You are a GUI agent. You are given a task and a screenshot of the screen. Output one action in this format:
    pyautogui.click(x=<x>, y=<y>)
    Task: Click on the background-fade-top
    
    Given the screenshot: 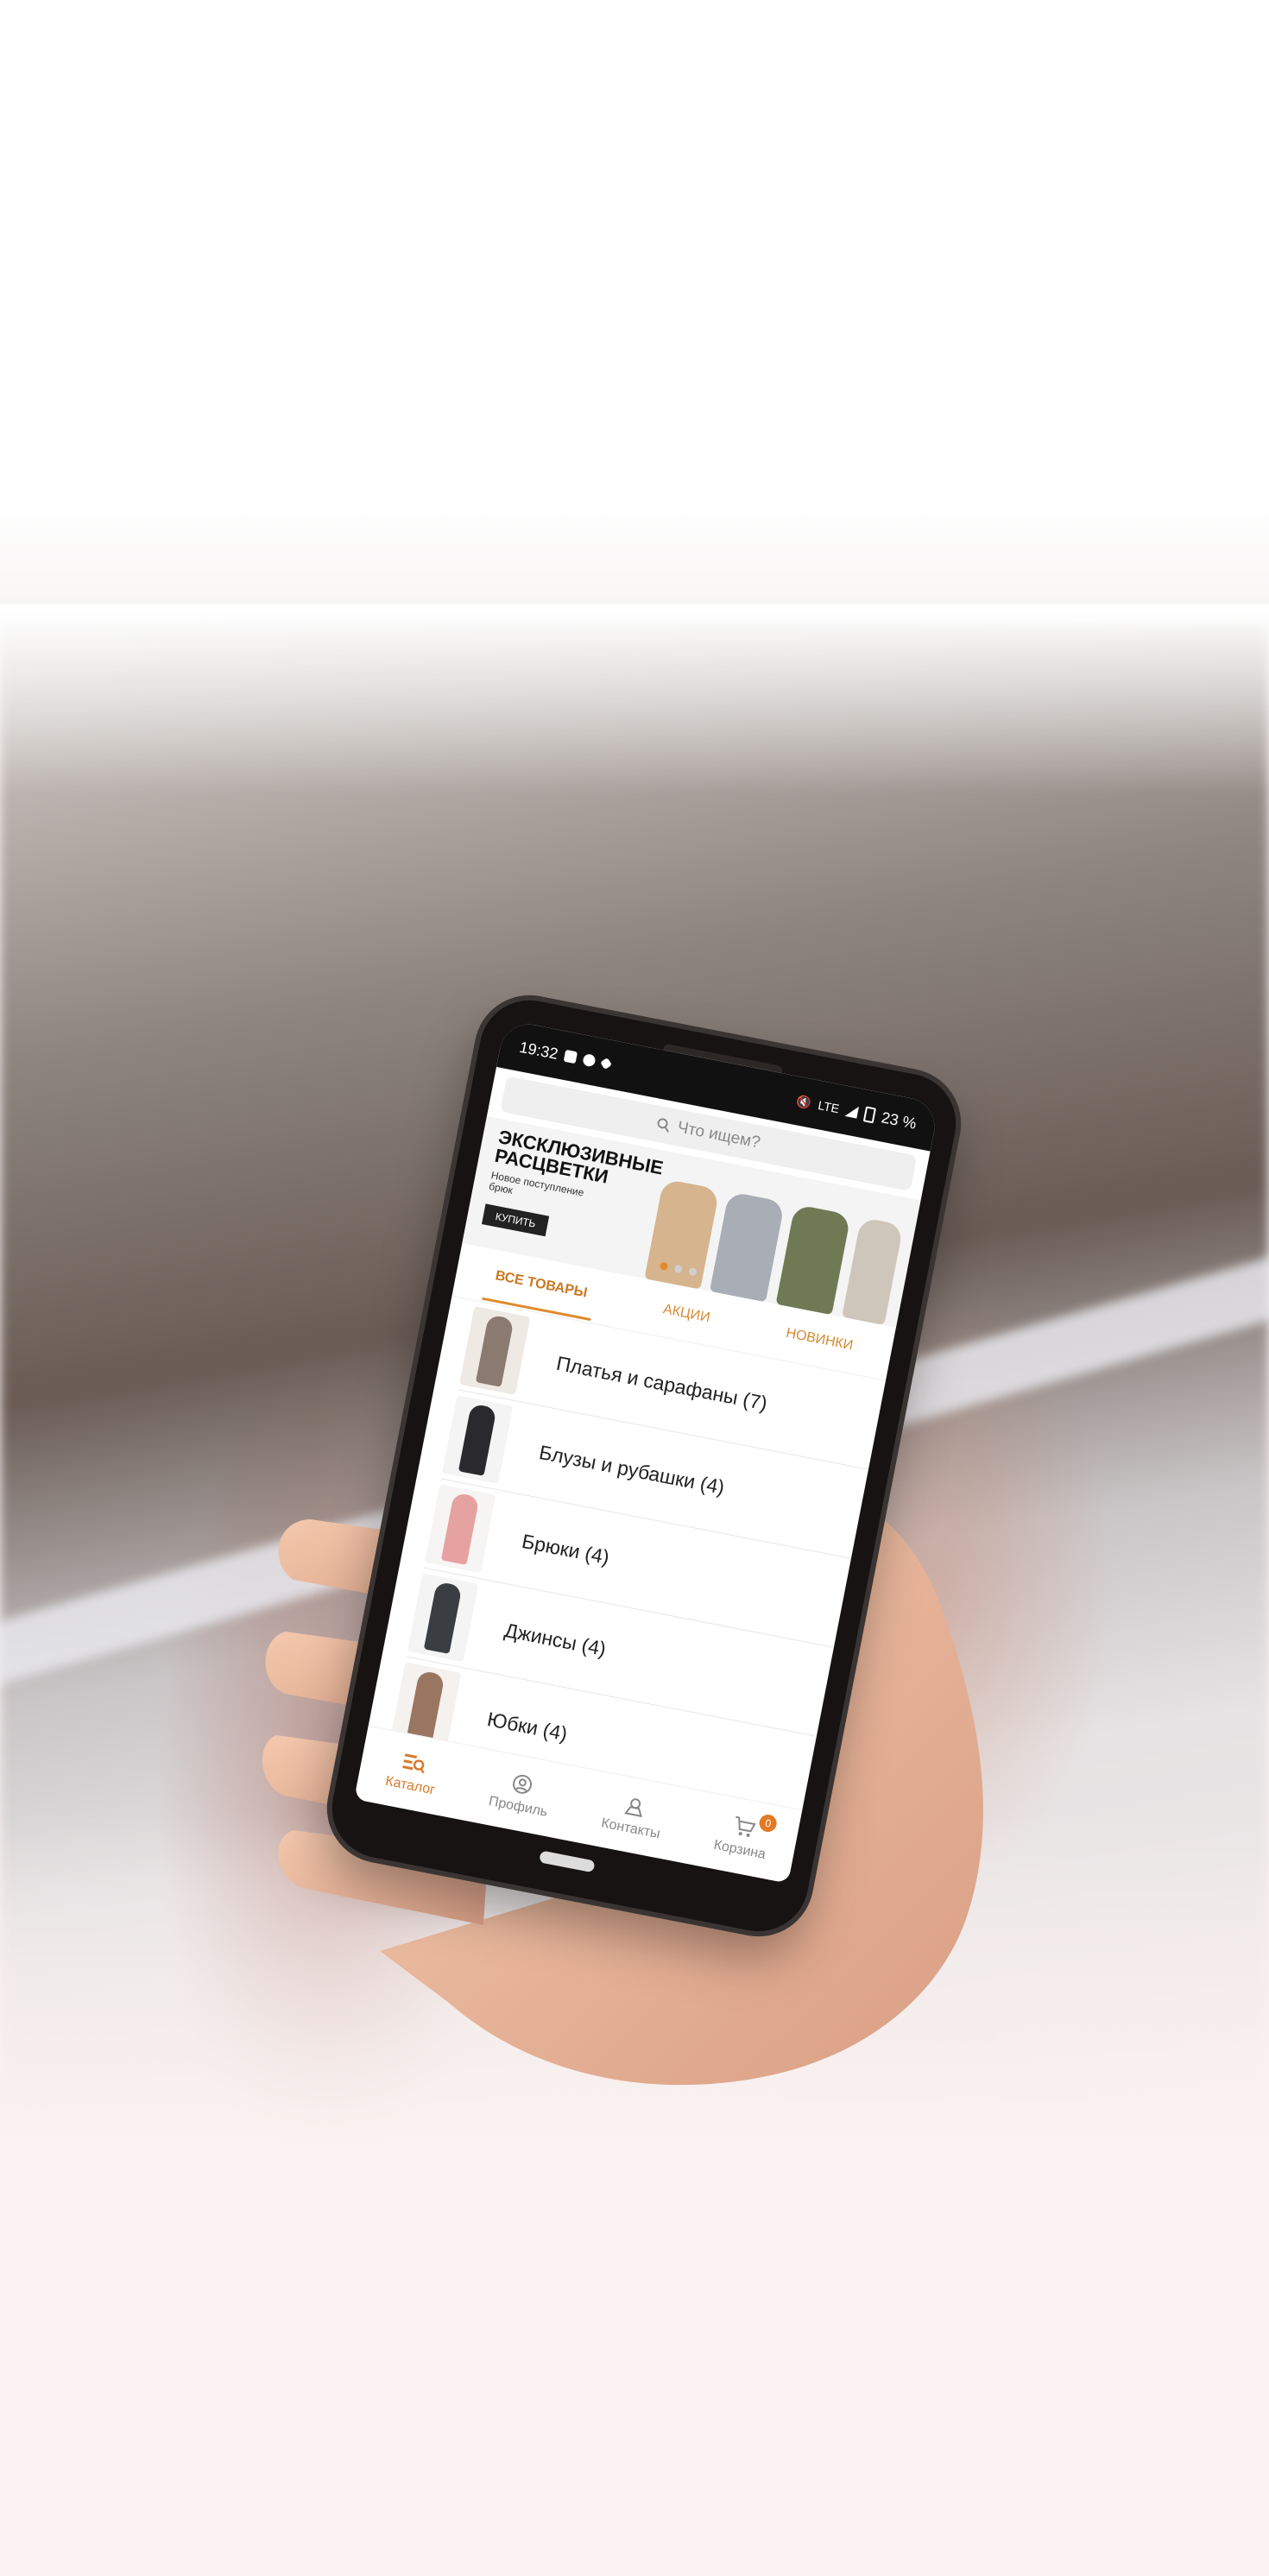 What is the action you would take?
    pyautogui.click(x=634, y=699)
    